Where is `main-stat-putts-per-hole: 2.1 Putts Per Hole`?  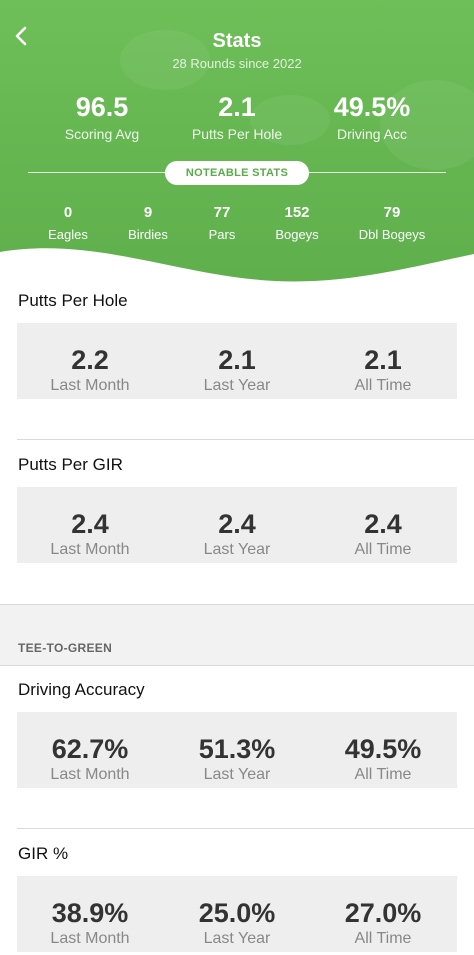
main-stat-putts-per-hole: 2.1 Putts Per Hole is located at coordinates (237, 117).